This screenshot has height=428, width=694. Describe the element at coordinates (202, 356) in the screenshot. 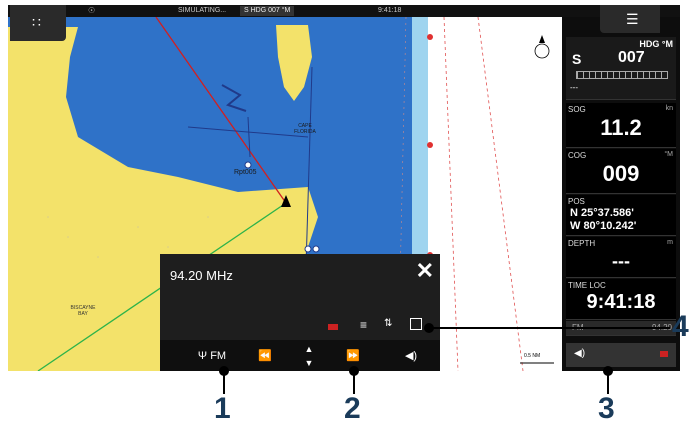

I see `antenna-icon: Ψ` at that location.